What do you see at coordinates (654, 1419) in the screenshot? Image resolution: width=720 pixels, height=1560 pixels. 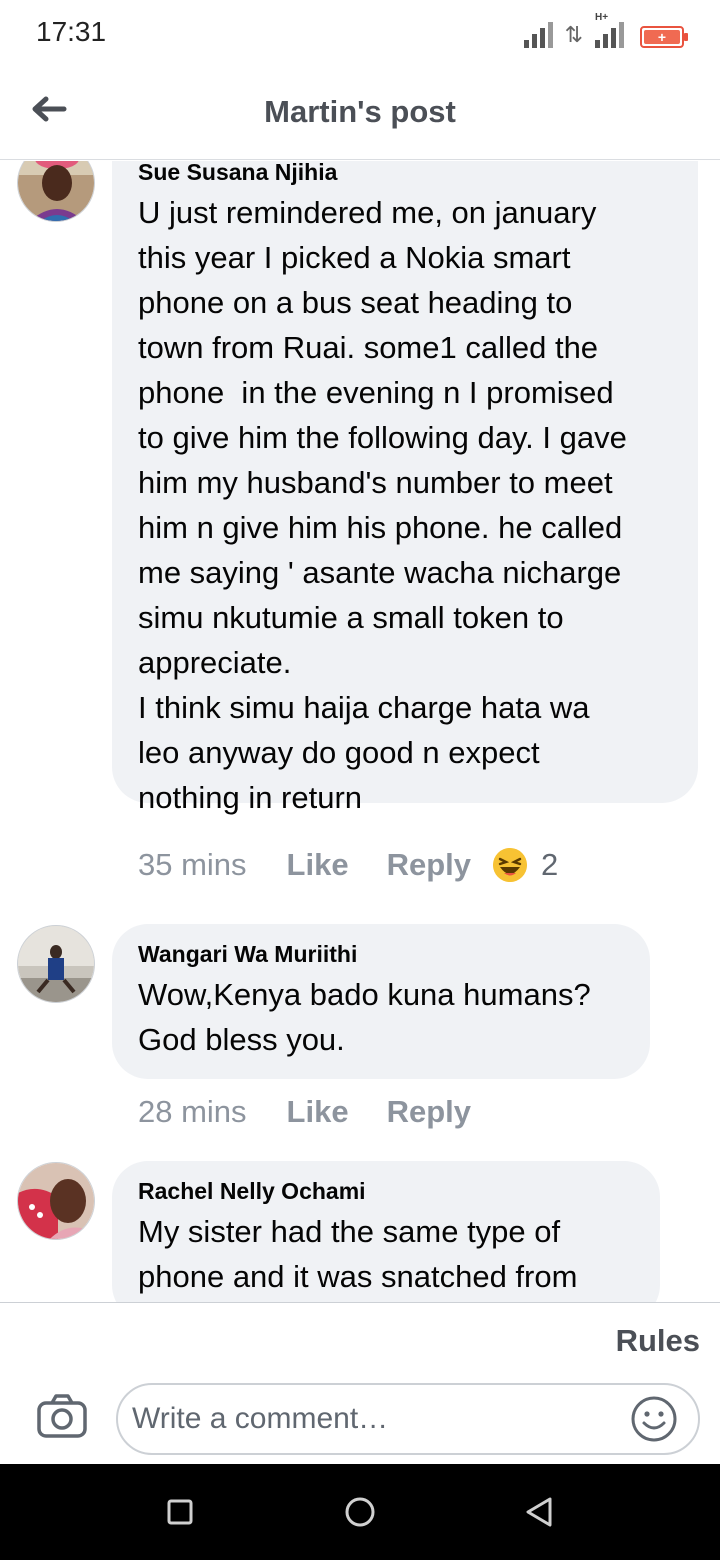 I see `smiley-icon` at bounding box center [654, 1419].